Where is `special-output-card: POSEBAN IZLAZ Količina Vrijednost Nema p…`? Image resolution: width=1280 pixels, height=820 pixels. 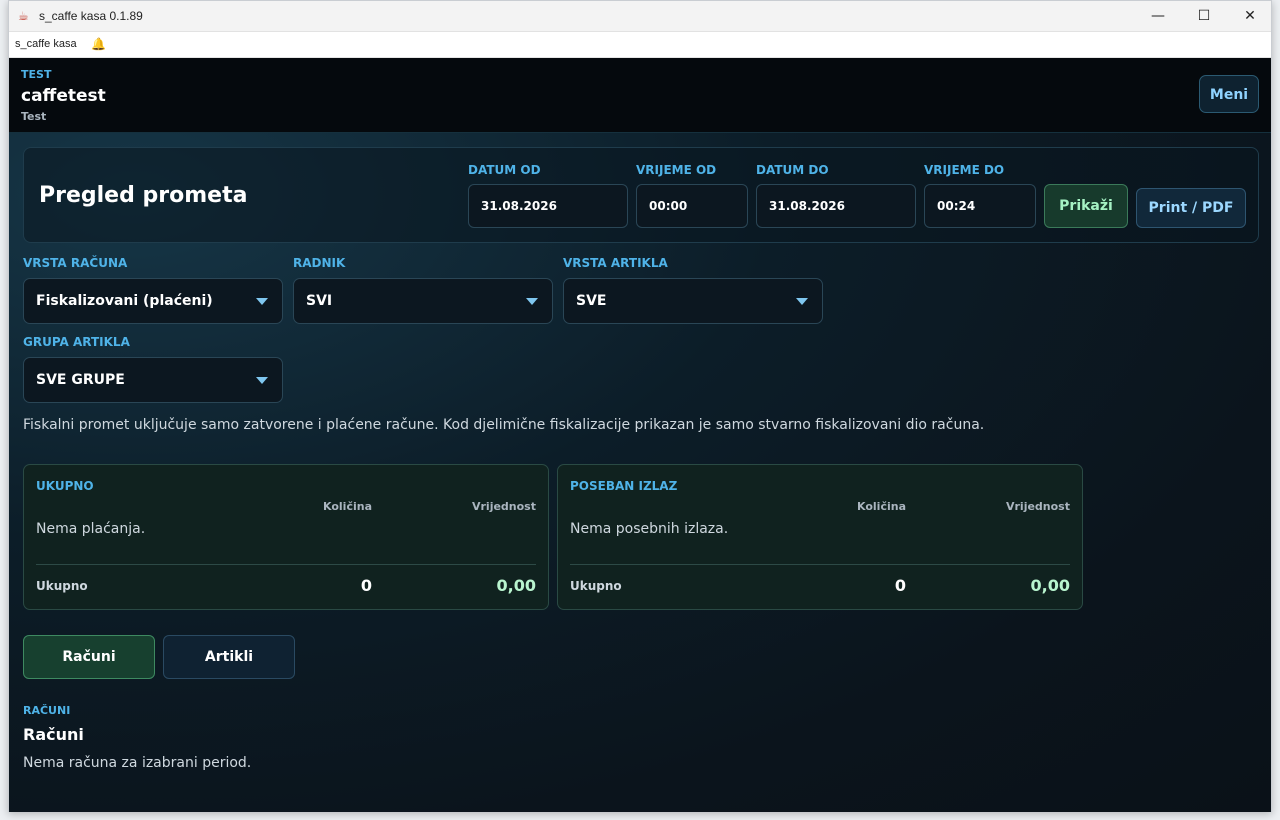
special-output-card: POSEBAN IZLAZ Količina Vrijednost Nema p… is located at coordinates (820, 537).